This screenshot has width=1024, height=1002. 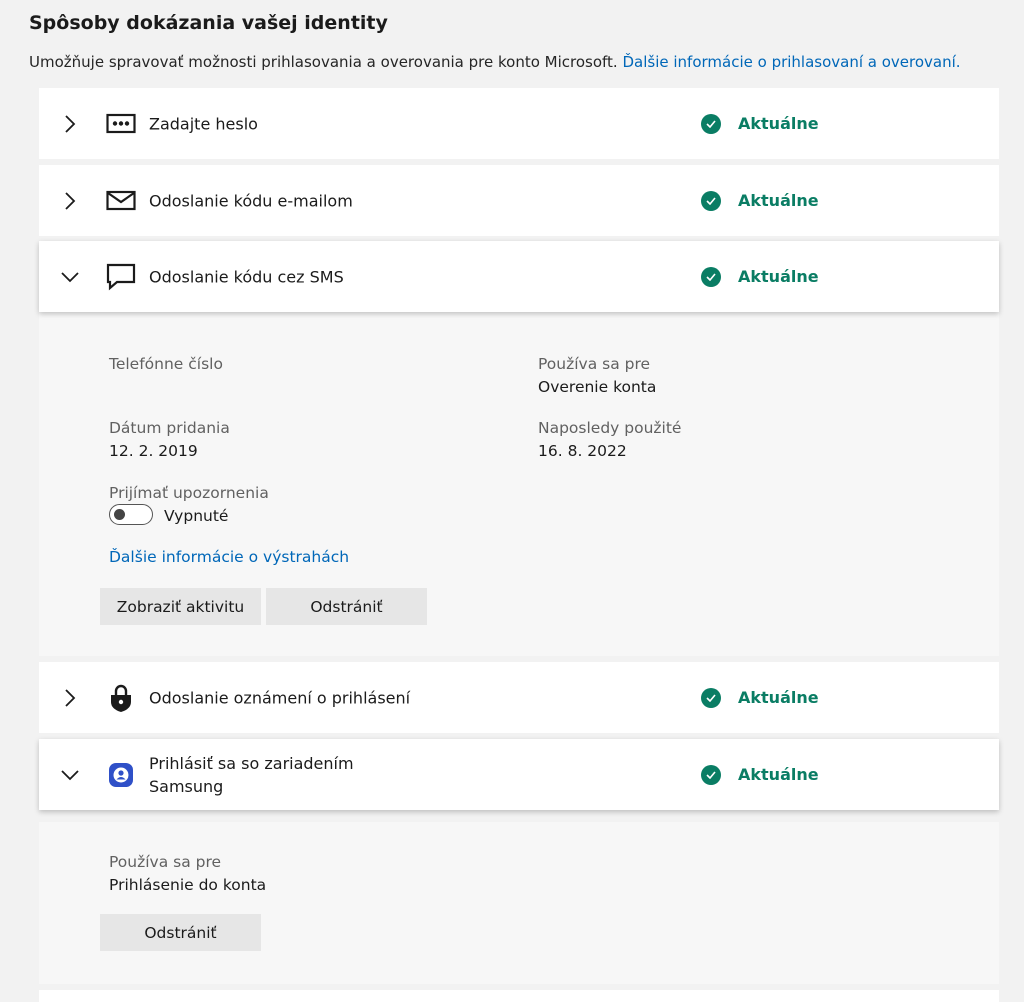 I want to click on date-added-value: 12. 2. 2019, so click(x=153, y=451).